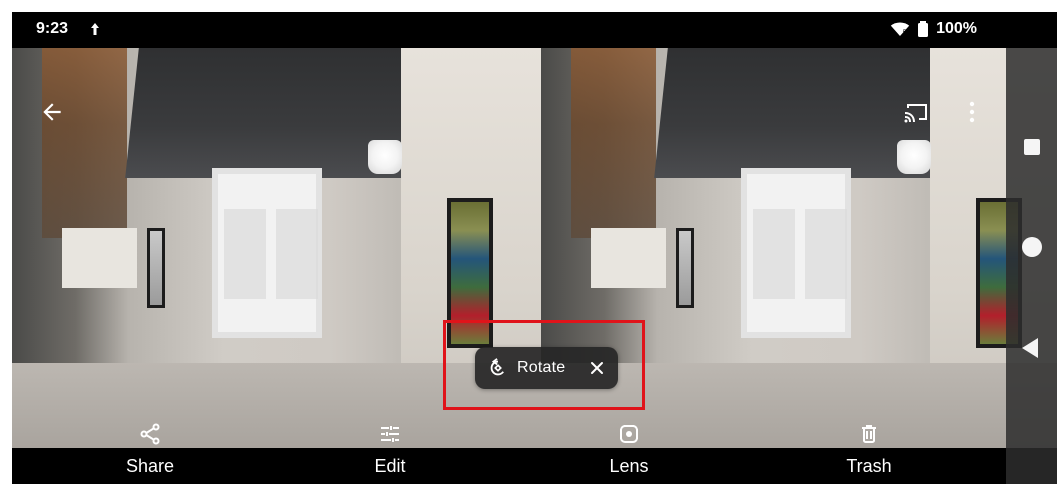  Describe the element at coordinates (900, 29) in the screenshot. I see `wifi-icon: 5` at that location.